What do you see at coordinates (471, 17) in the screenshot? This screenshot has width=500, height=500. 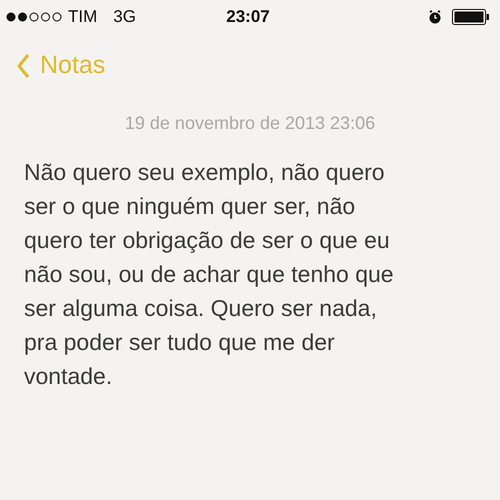 I see `battery-icon` at bounding box center [471, 17].